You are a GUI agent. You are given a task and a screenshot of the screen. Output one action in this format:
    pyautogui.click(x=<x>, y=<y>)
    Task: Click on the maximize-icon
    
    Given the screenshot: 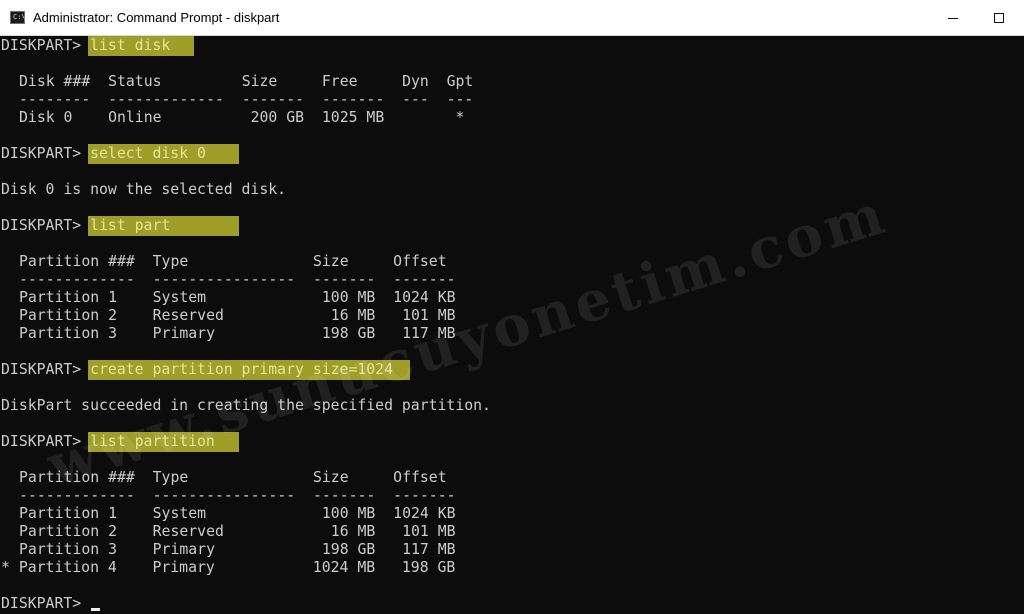 What is the action you would take?
    pyautogui.click(x=999, y=18)
    